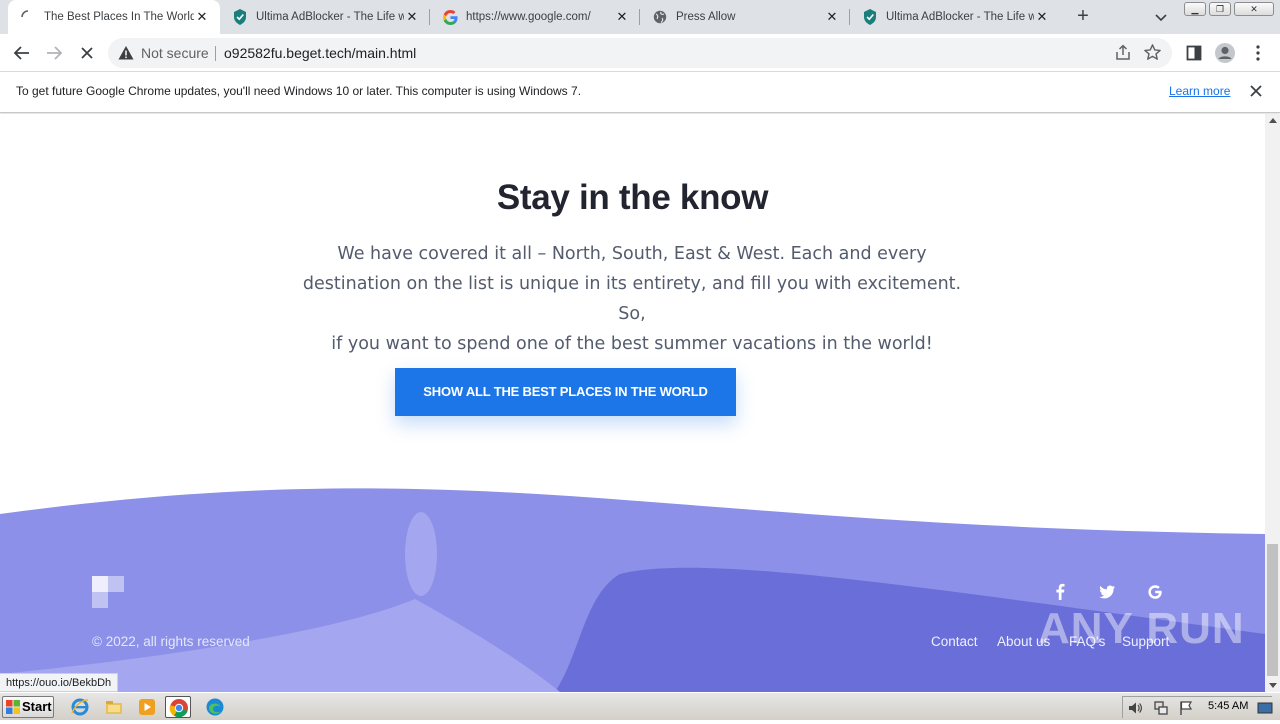 This screenshot has height=724, width=1280. What do you see at coordinates (954, 641) in the screenshot?
I see `footer-link-contact: Contact` at bounding box center [954, 641].